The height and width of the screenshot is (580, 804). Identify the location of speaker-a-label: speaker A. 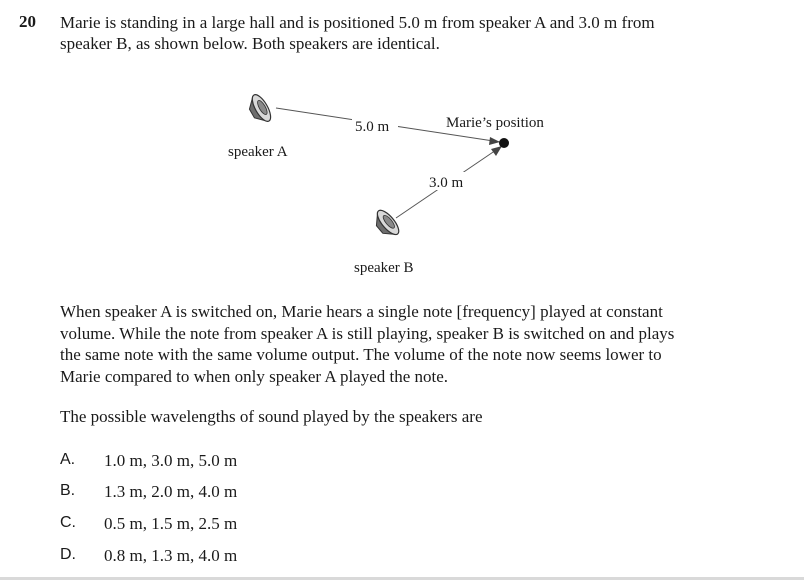
(258, 152).